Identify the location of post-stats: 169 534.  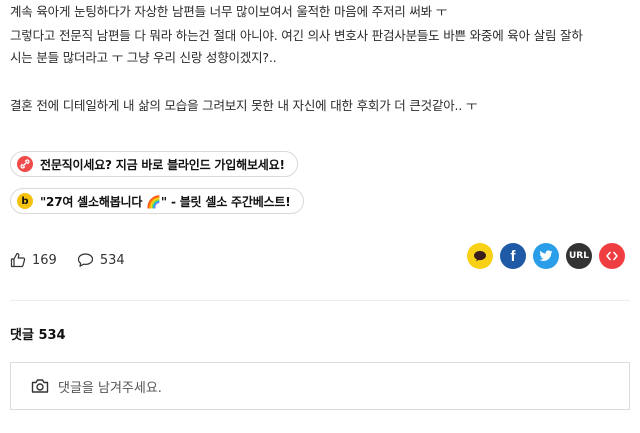
(77, 260).